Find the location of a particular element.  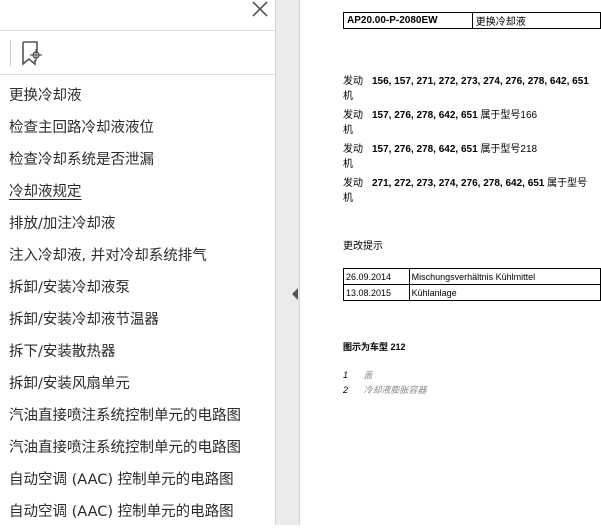

document-code: AP20.00-P-2080EW is located at coordinates (408, 20).